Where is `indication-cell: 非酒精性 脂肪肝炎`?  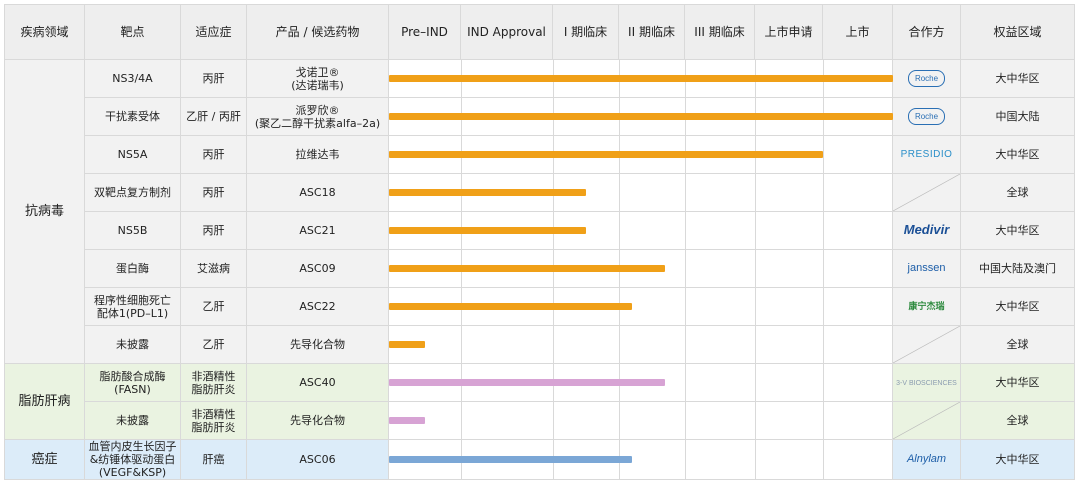
indication-cell: 非酒精性 脂肪肝炎 is located at coordinates (213, 420).